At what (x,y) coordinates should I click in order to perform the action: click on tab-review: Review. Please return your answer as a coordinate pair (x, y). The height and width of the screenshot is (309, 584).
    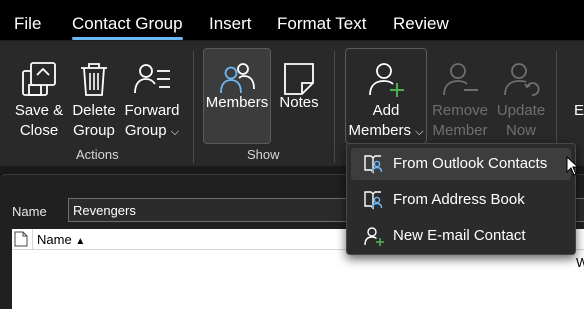
    Looking at the image, I should click on (421, 24).